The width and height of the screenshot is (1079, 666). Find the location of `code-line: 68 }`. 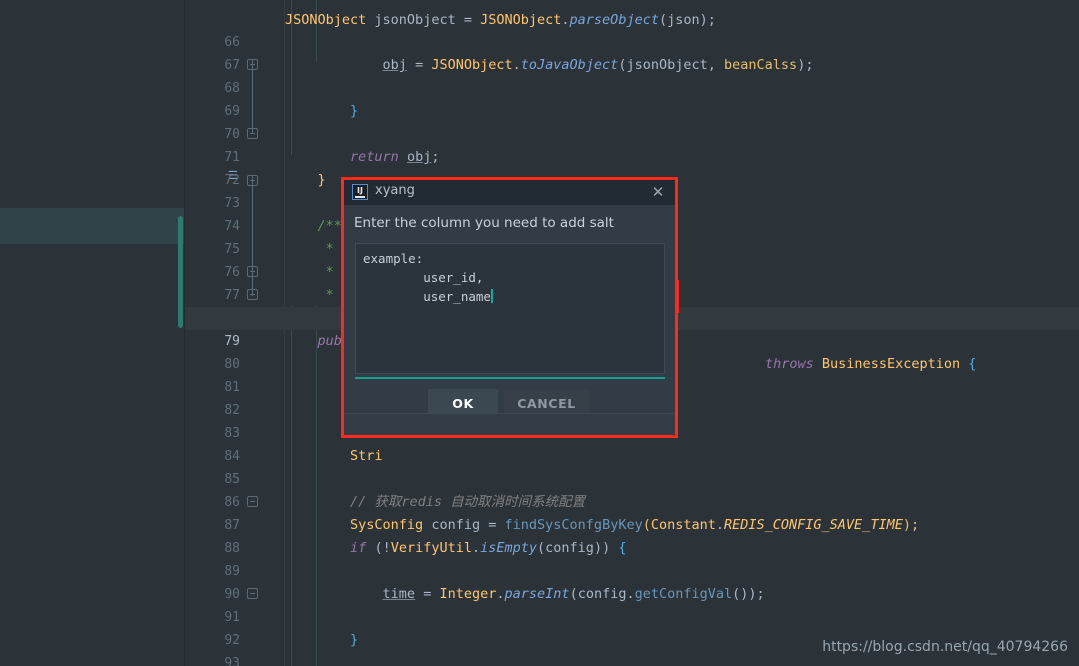

code-line: 68 } is located at coordinates (632, 86).